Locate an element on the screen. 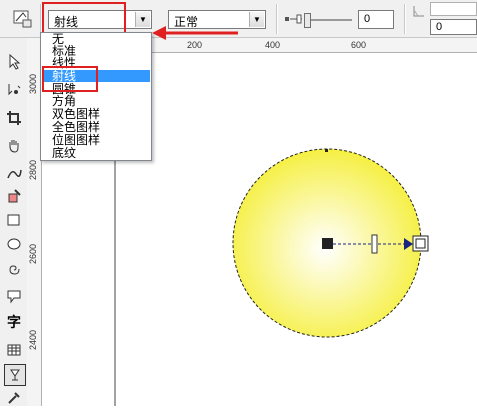 The height and width of the screenshot is (409, 477). opacity-value: 0 is located at coordinates (367, 19).